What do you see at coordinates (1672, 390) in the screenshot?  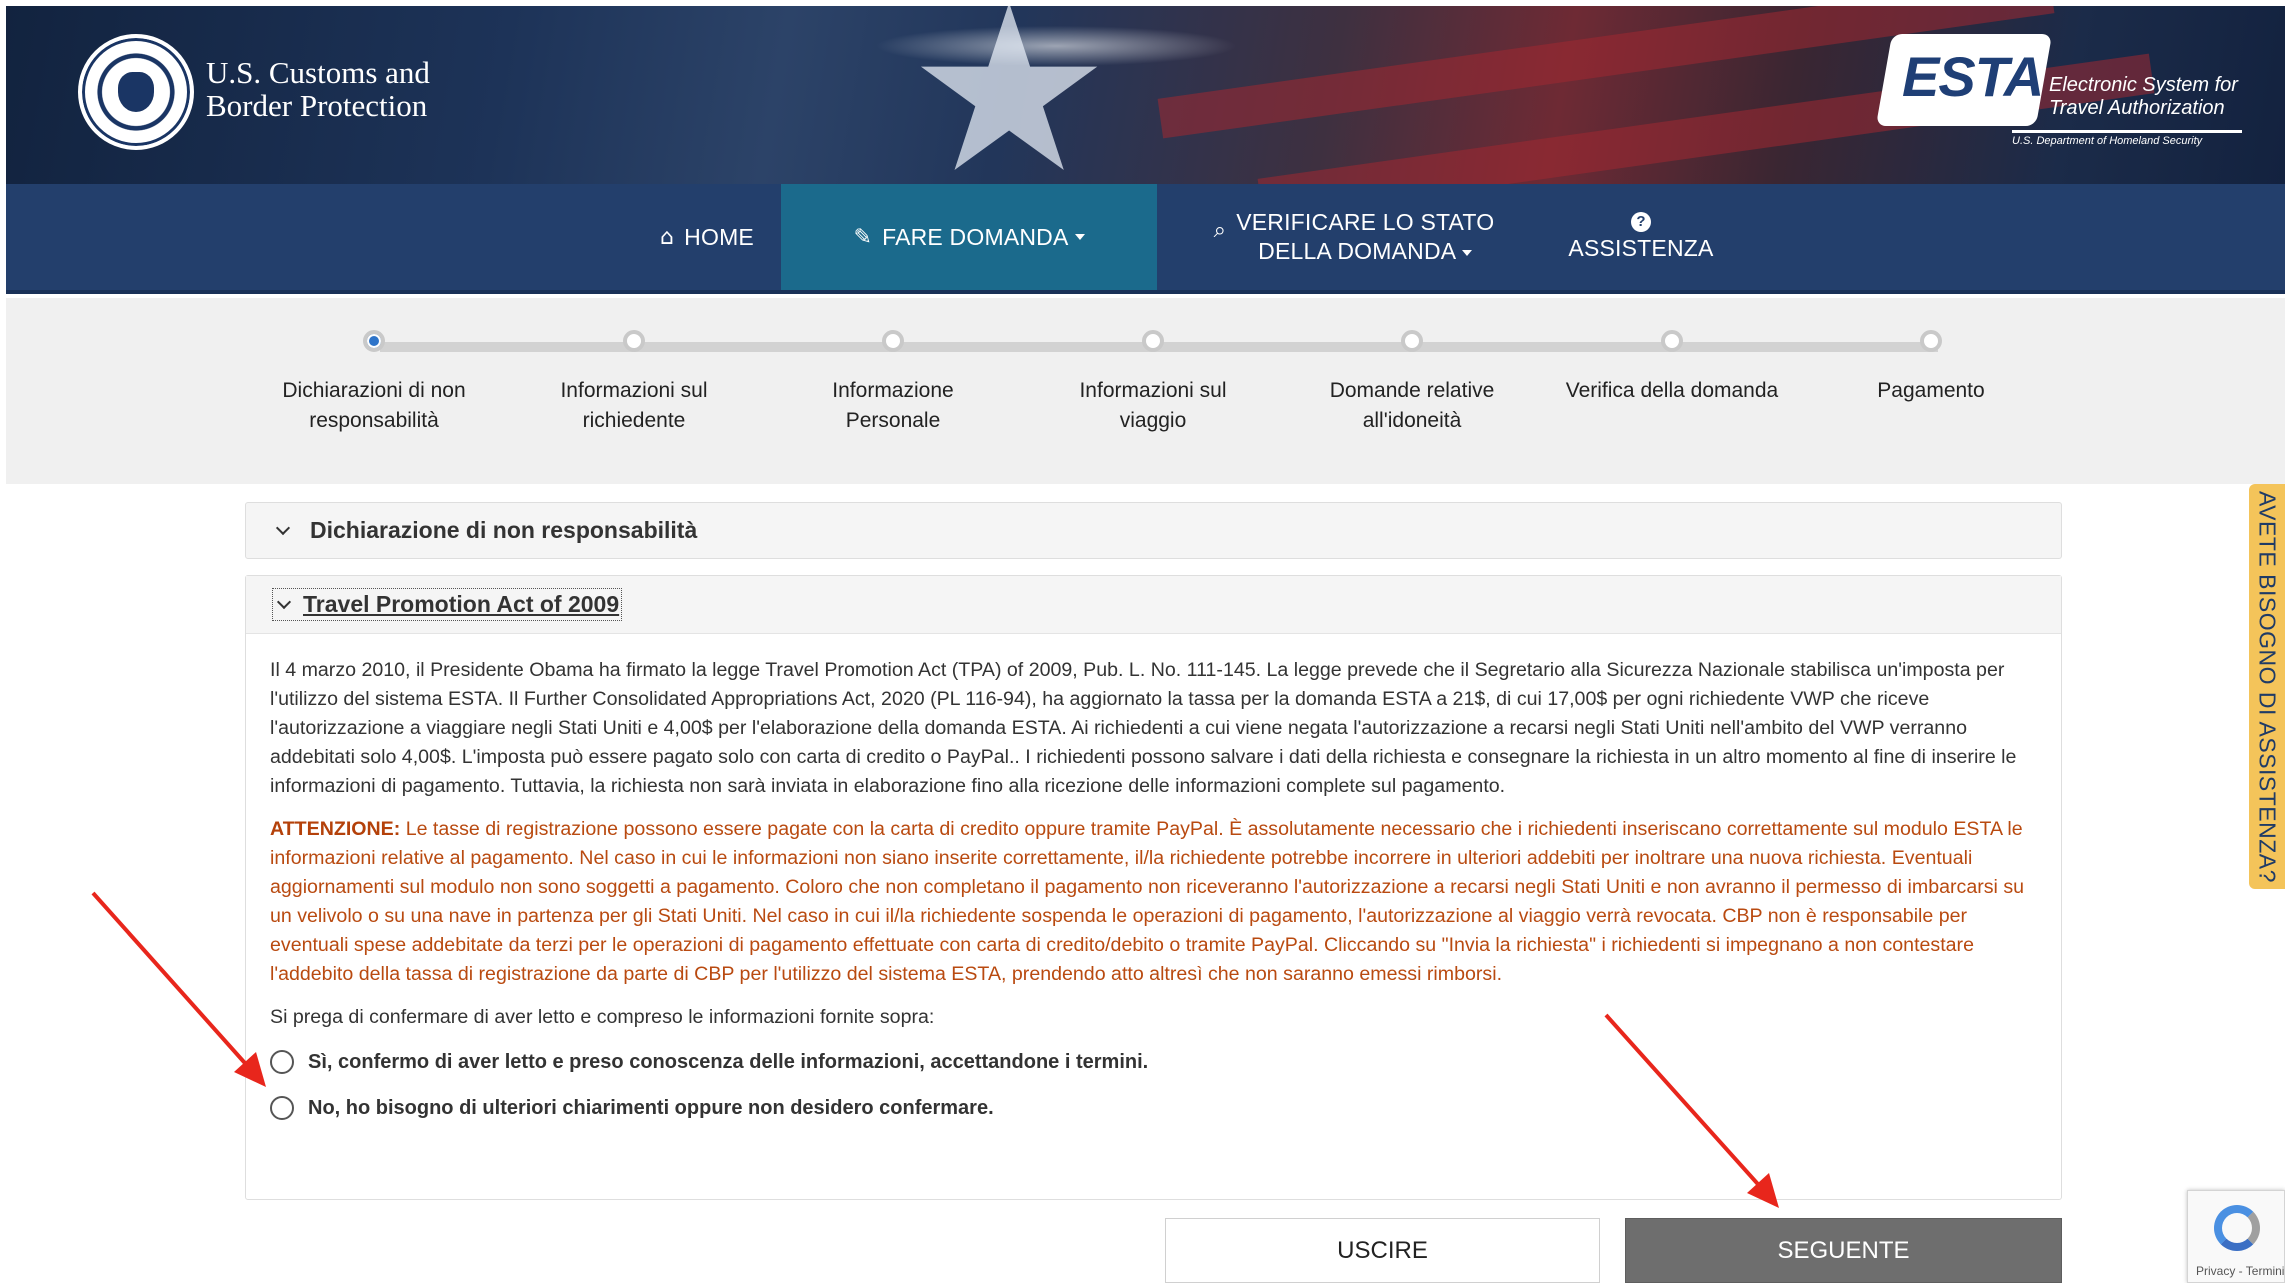 I see `step-label: Verifica della domanda` at bounding box center [1672, 390].